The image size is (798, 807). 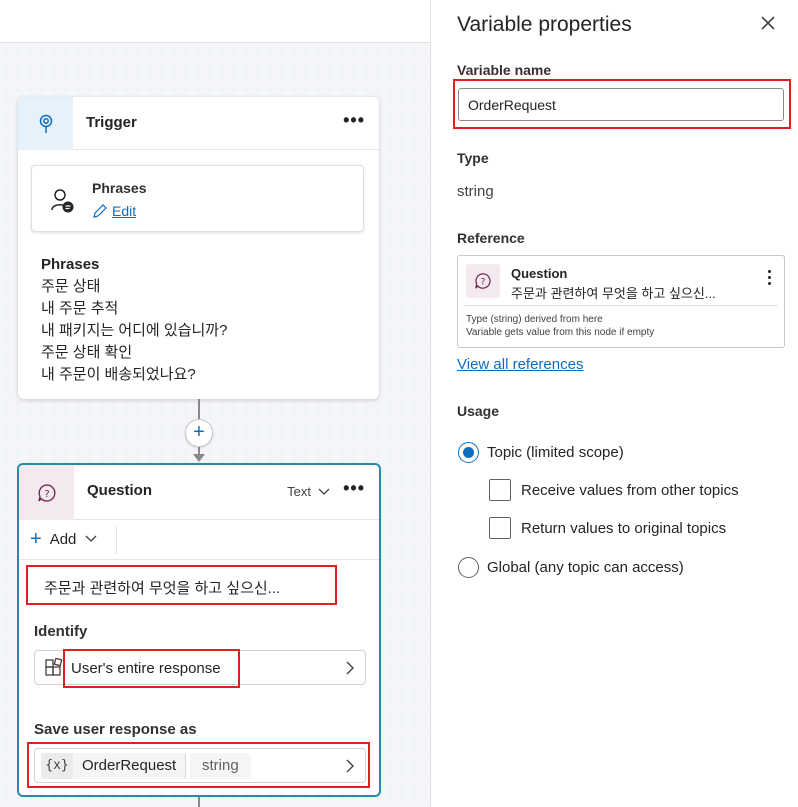 I want to click on save-response-label: Save user response as, so click(x=115, y=729).